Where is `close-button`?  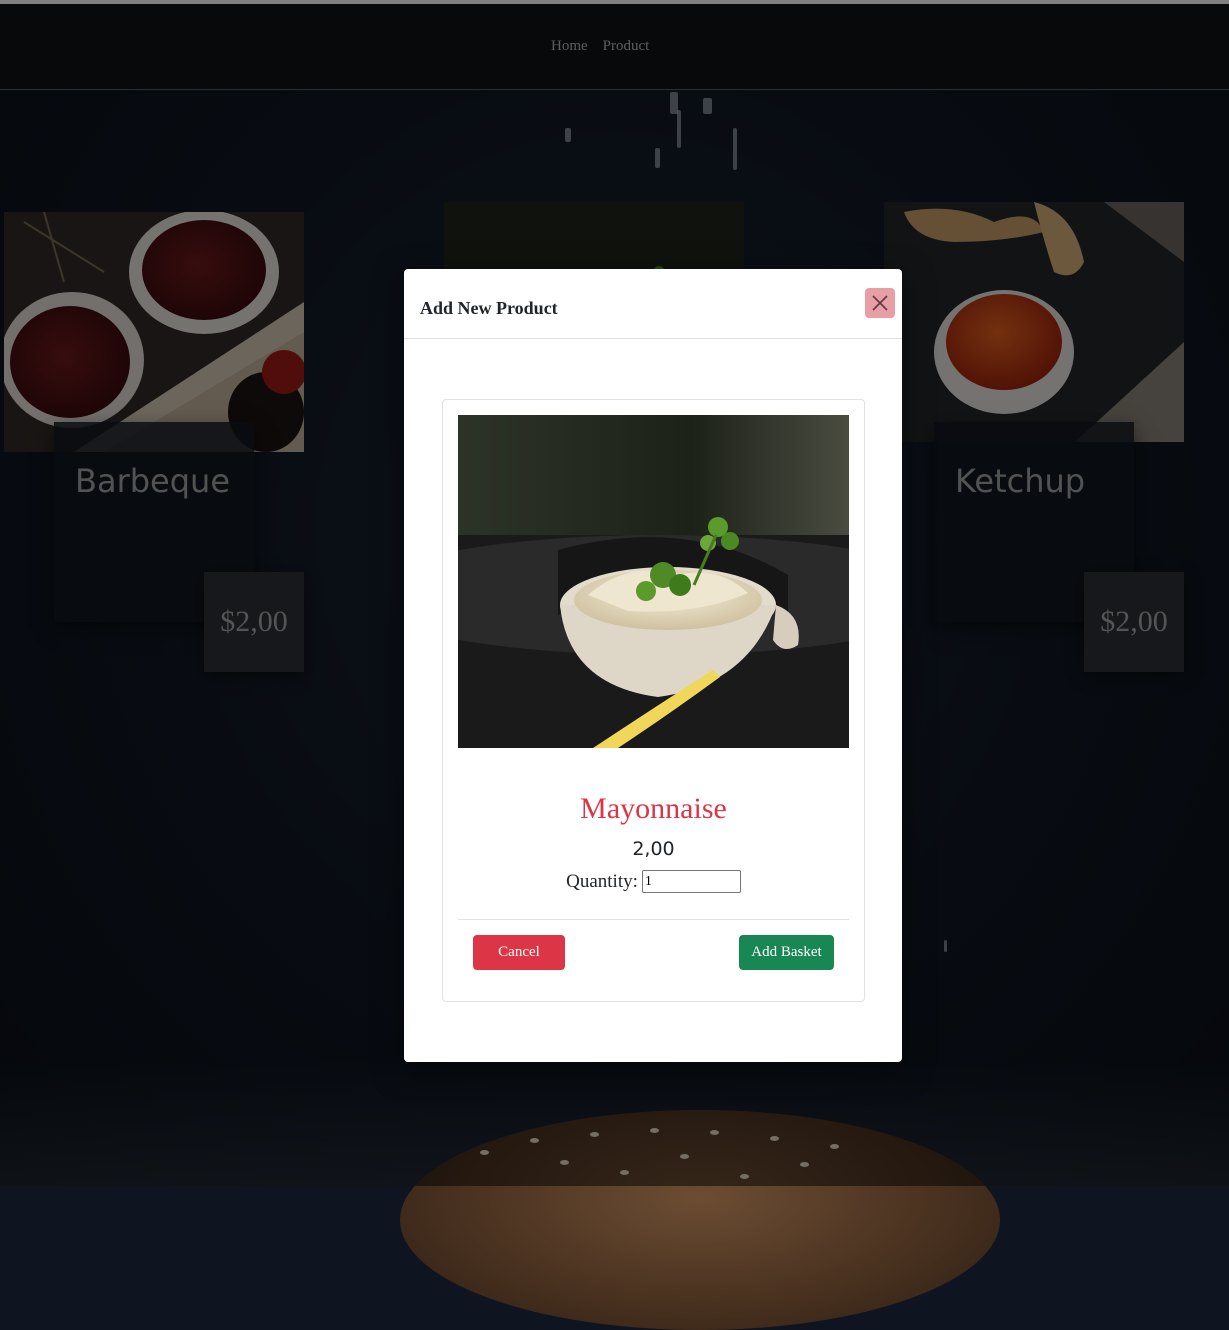
close-button is located at coordinates (880, 303).